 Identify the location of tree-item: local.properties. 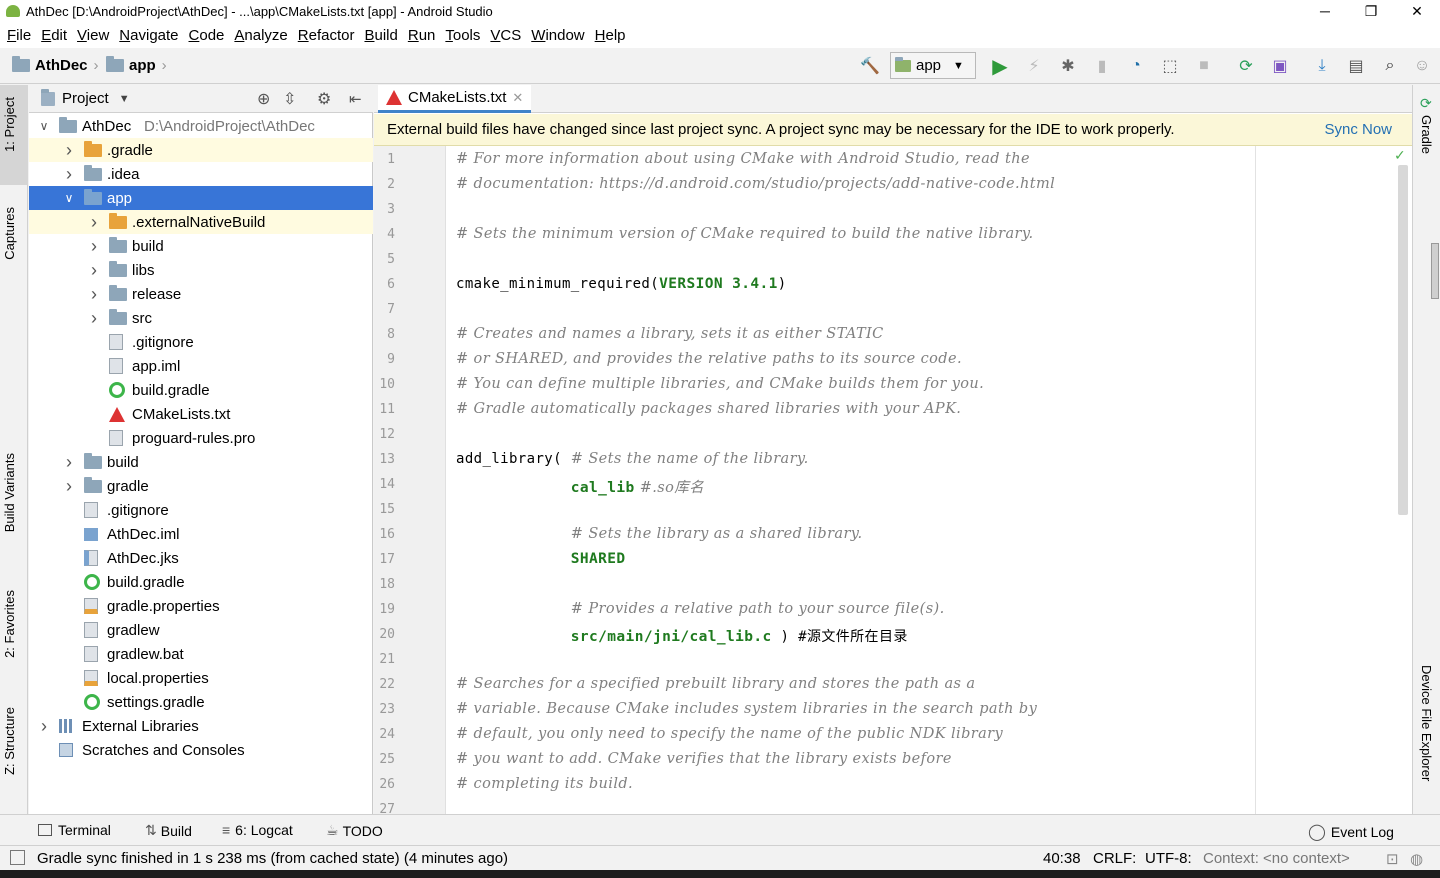
(201, 678).